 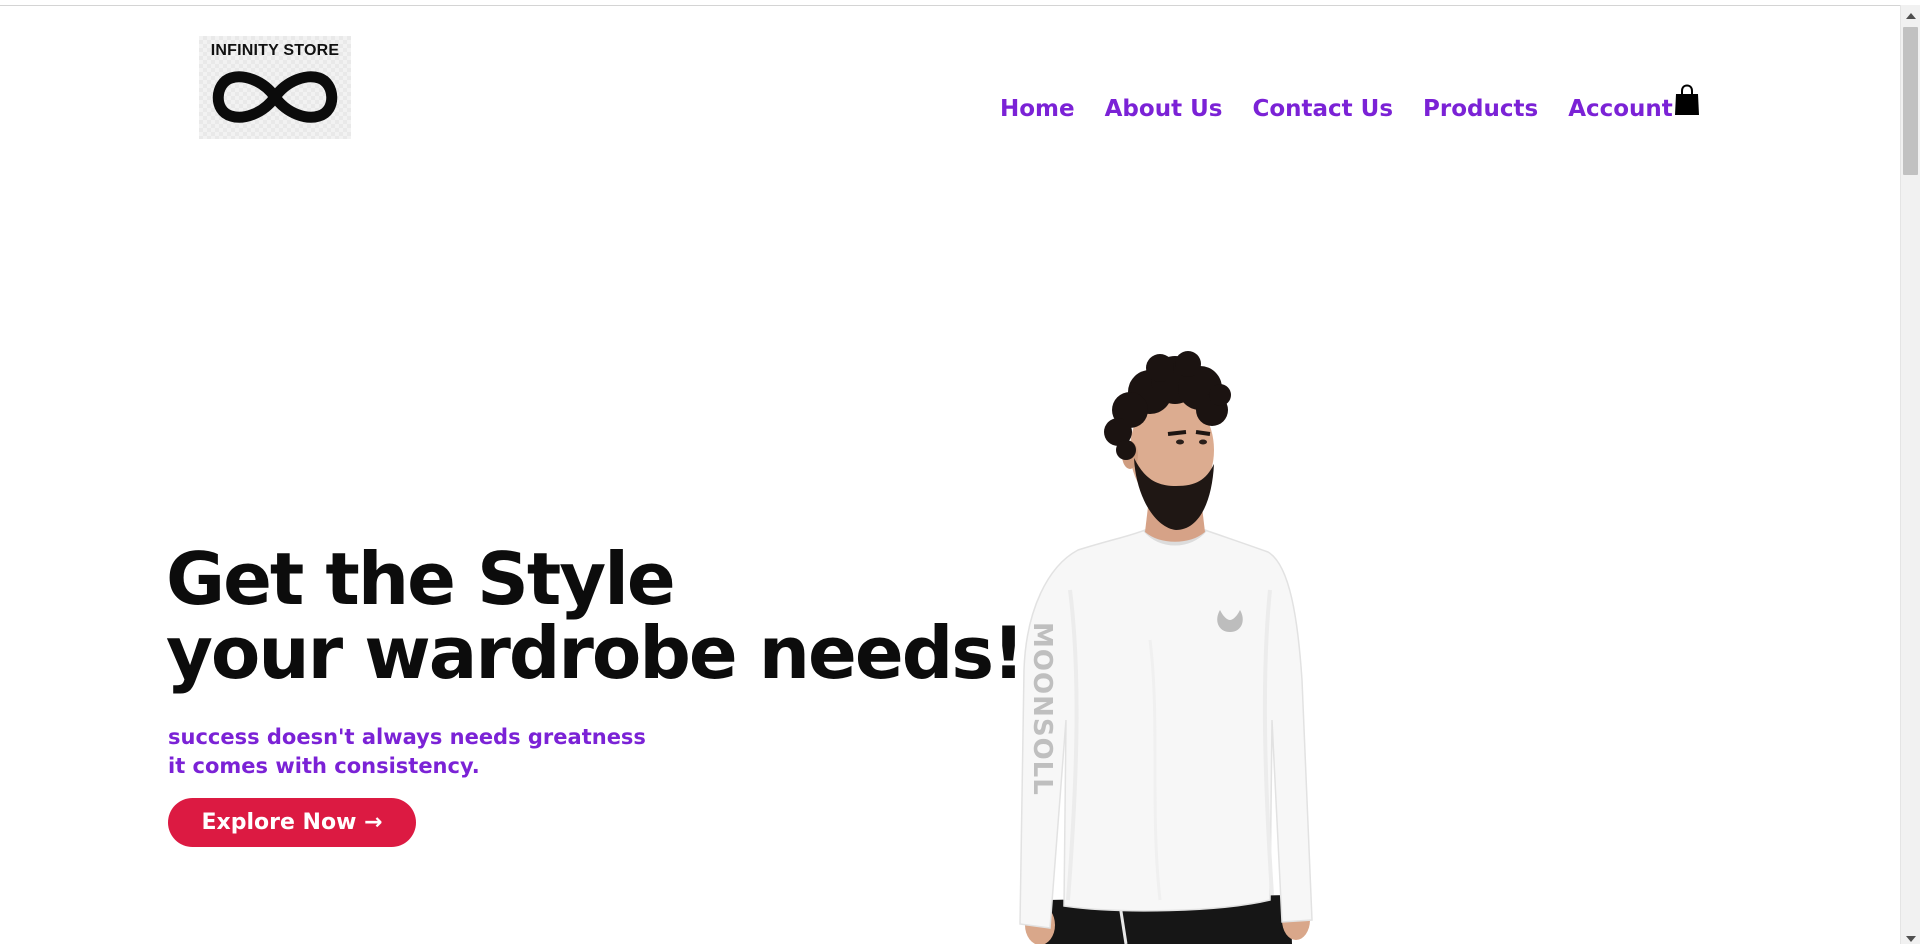 What do you see at coordinates (292, 822) in the screenshot?
I see `explore-now-button: Explore Now →` at bounding box center [292, 822].